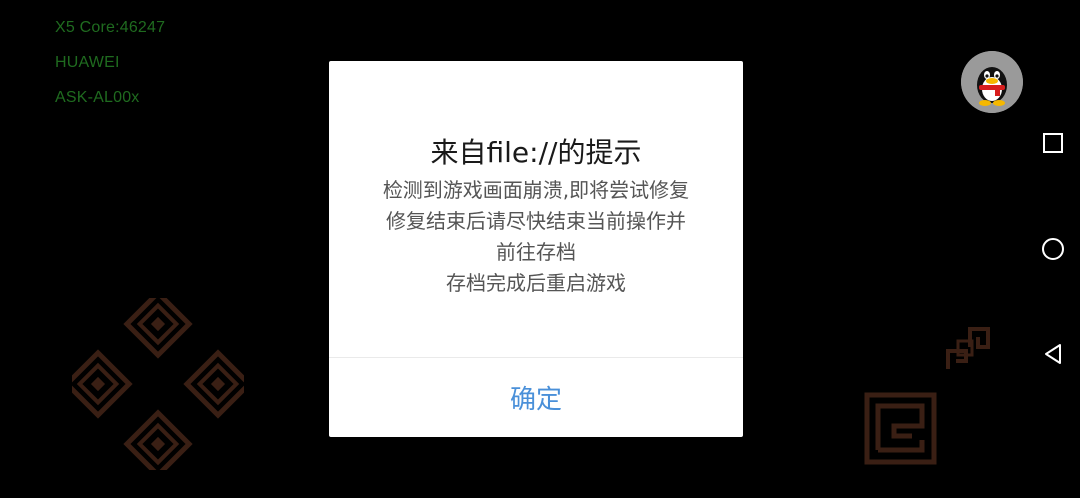 Image resolution: width=1080 pixels, height=498 pixels. I want to click on back-button, so click(1053, 354).